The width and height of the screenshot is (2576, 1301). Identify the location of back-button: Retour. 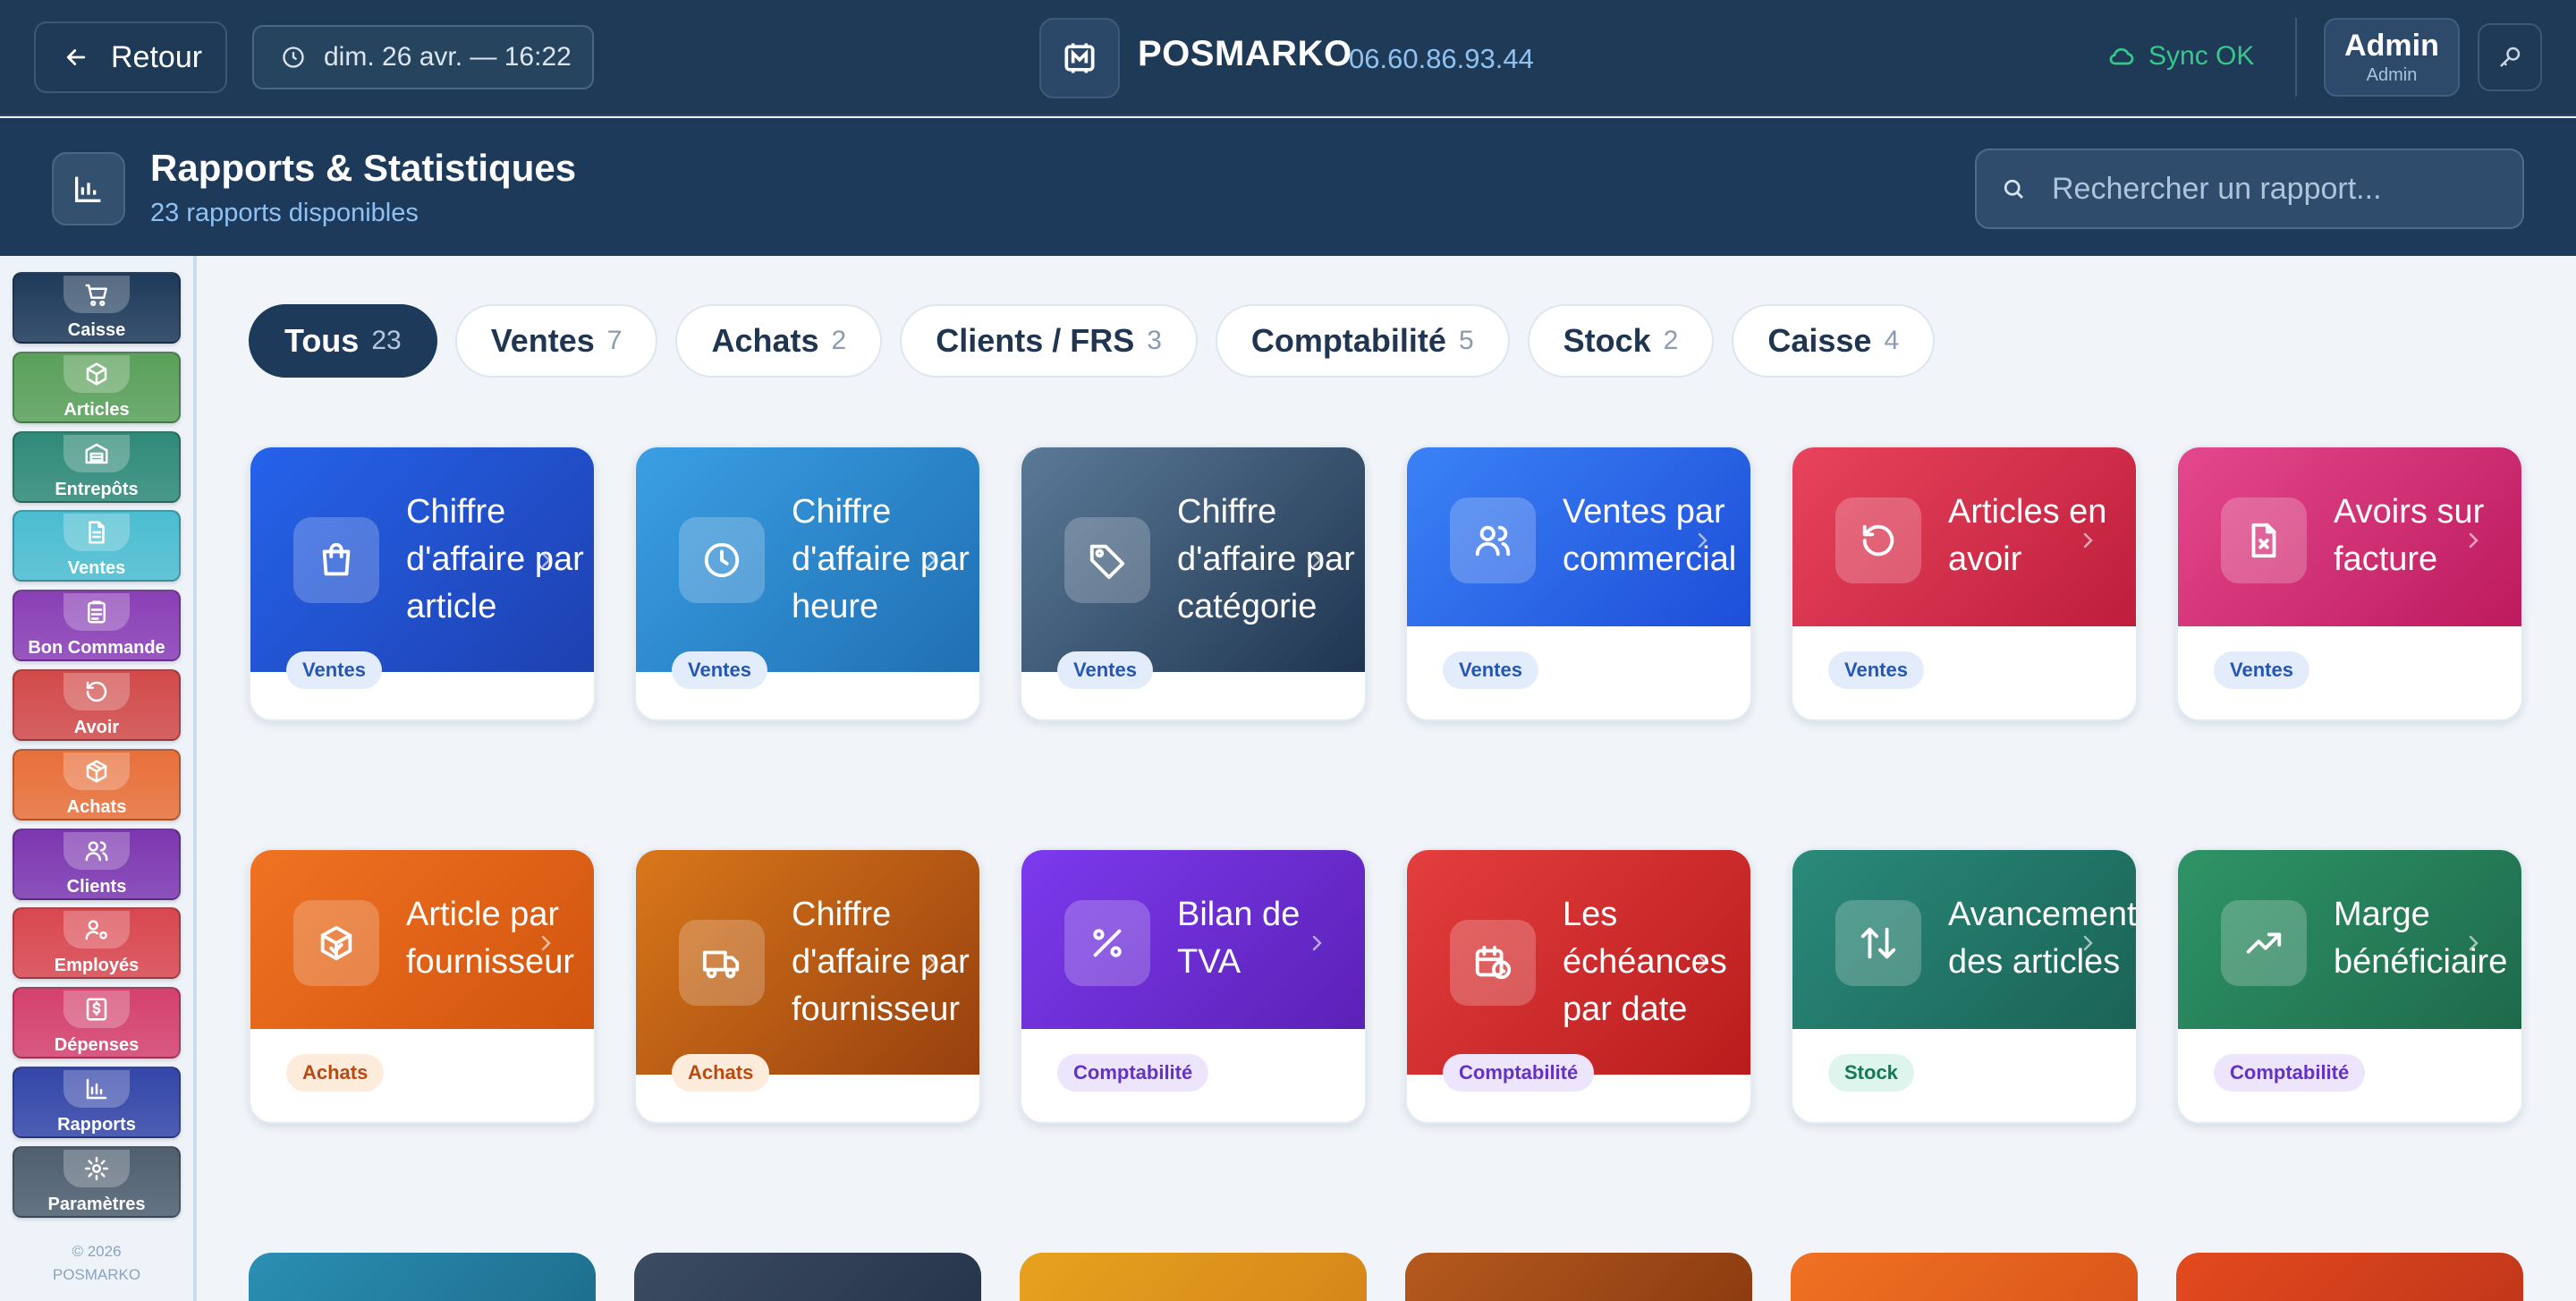
(130, 57).